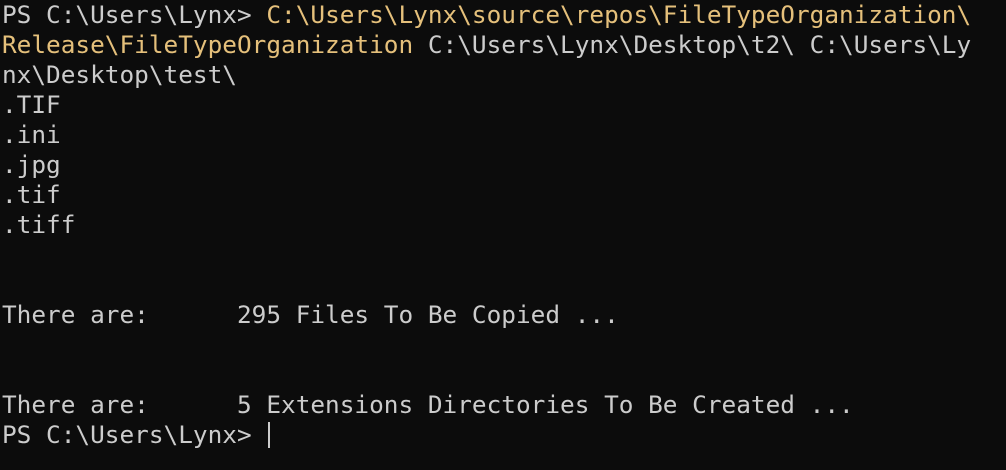 The image size is (1006, 470). What do you see at coordinates (208, 44) in the screenshot?
I see `command-executable-cont: Release\FileTypeOrganization` at bounding box center [208, 44].